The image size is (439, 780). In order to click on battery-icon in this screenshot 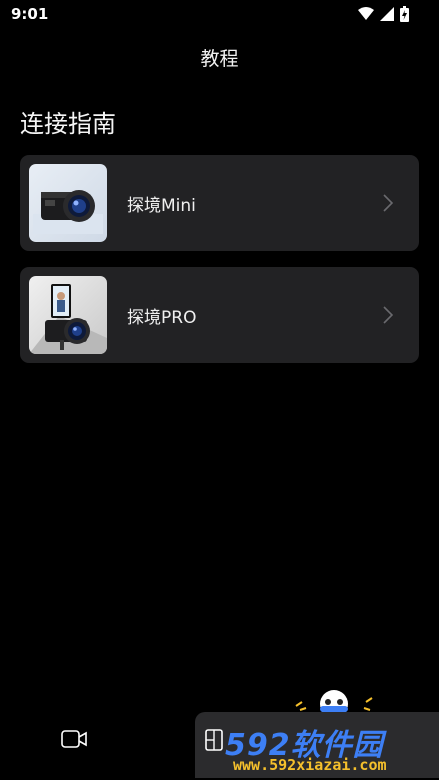, I will do `click(404, 14)`.